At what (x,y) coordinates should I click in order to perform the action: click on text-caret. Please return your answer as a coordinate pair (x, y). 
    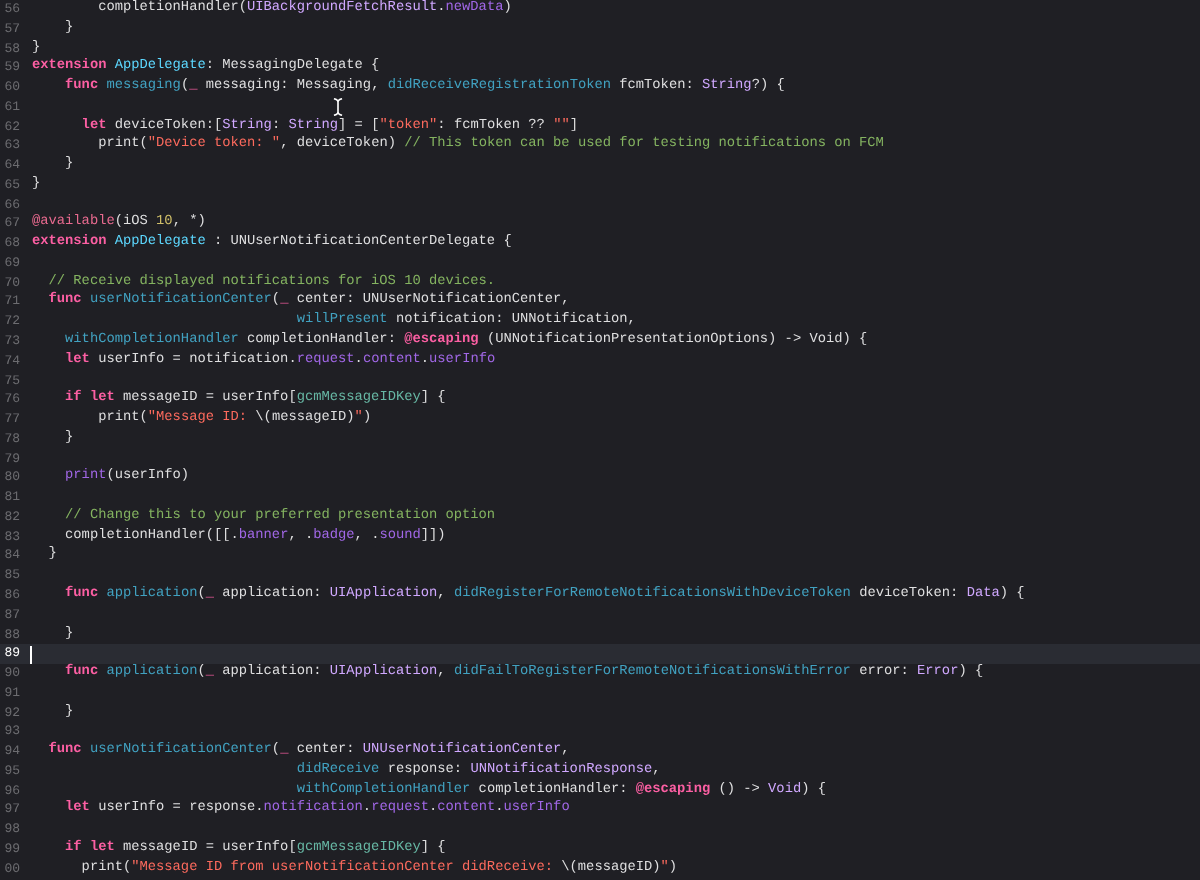
    Looking at the image, I should click on (31, 654).